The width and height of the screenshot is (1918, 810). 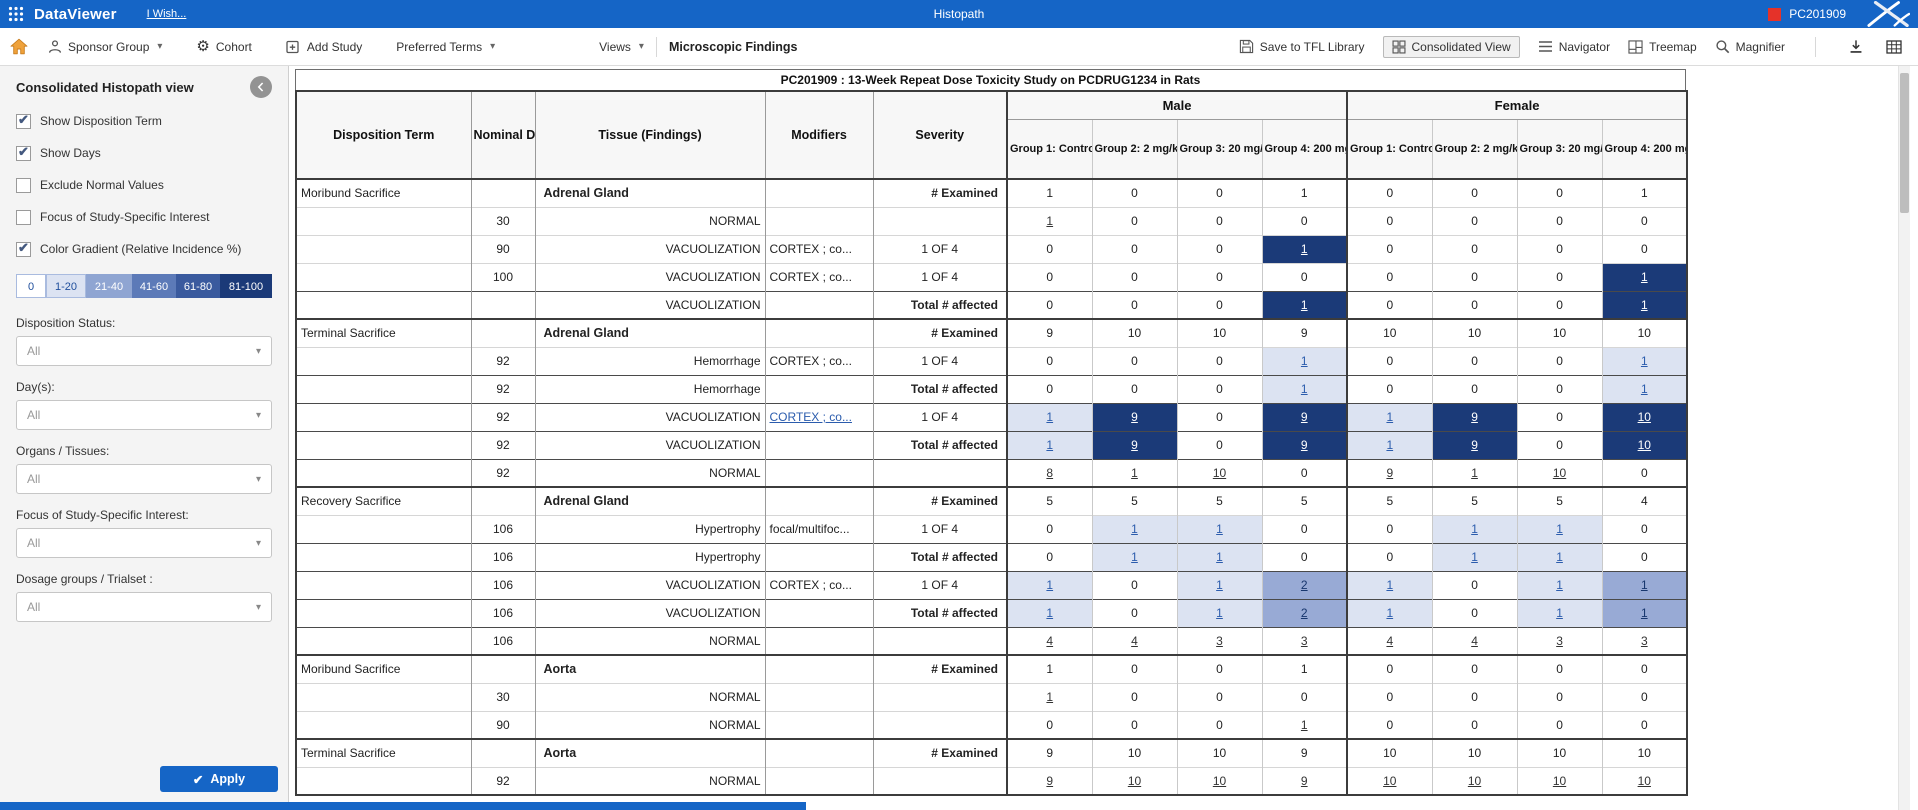 What do you see at coordinates (144, 217) in the screenshot?
I see `checkbox-focus-of-study-specific-interest: Focus of Study-Specific Interest` at bounding box center [144, 217].